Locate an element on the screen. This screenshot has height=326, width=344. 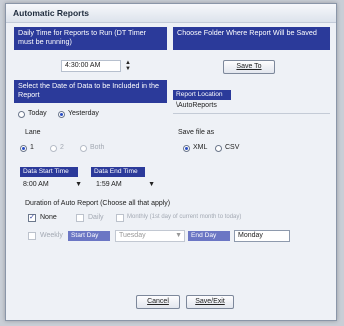
end-time-select: 1:59 AM ▼ is located at coordinates (125, 186).